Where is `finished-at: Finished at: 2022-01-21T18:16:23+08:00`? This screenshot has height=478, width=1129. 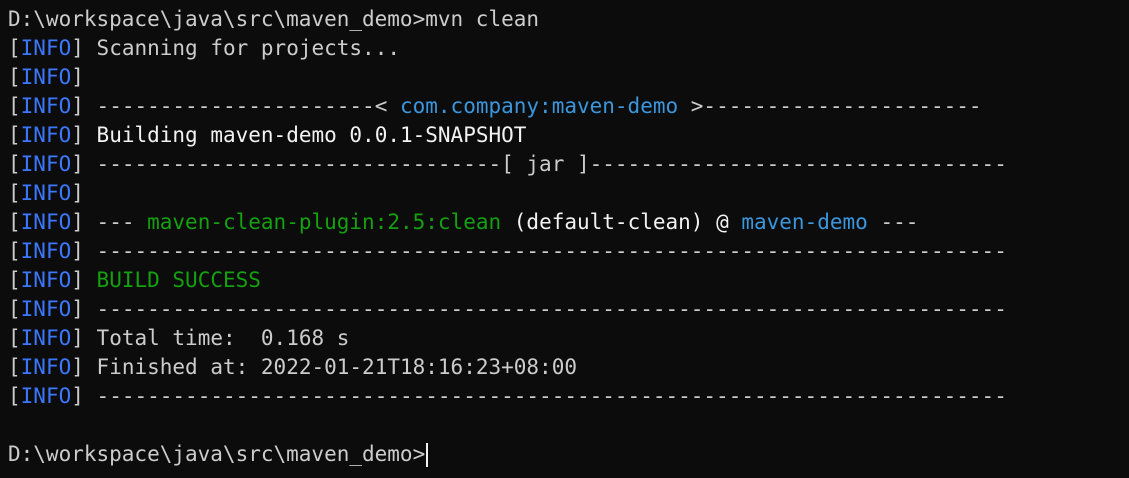
finished-at: Finished at: 2022-01-21T18:16:23+08:00 is located at coordinates (336, 367).